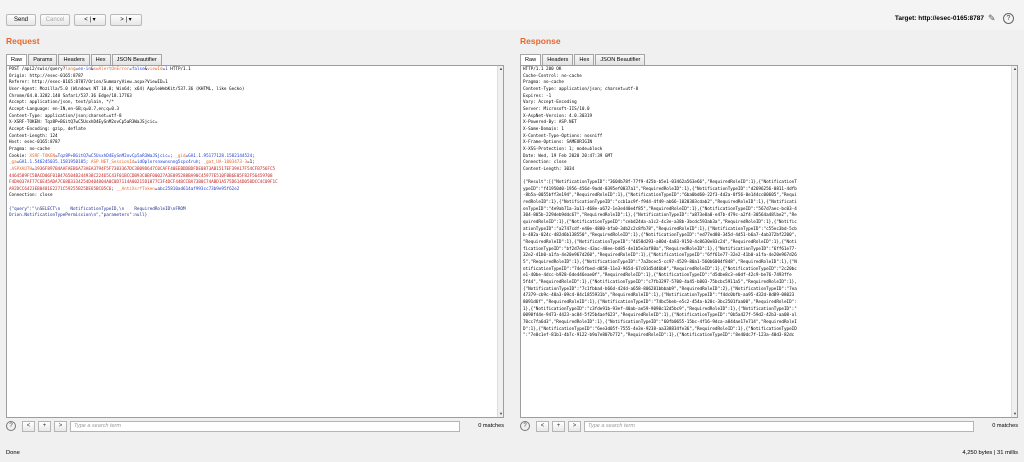 This screenshot has width=1024, height=462. I want to click on forward-button: > | ▾, so click(126, 20).